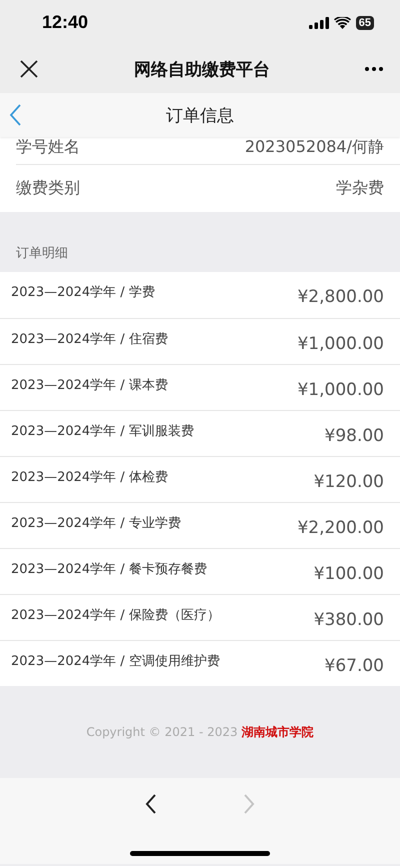 This screenshot has height=866, width=400. What do you see at coordinates (200, 115) in the screenshot?
I see `section-title: 订单信息` at bounding box center [200, 115].